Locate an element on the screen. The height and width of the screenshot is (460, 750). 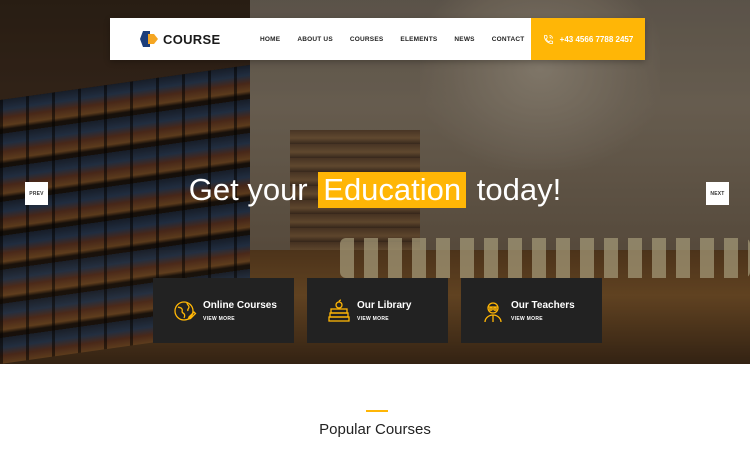
phone-number: +43 4566 7788 2457 is located at coordinates (596, 39).